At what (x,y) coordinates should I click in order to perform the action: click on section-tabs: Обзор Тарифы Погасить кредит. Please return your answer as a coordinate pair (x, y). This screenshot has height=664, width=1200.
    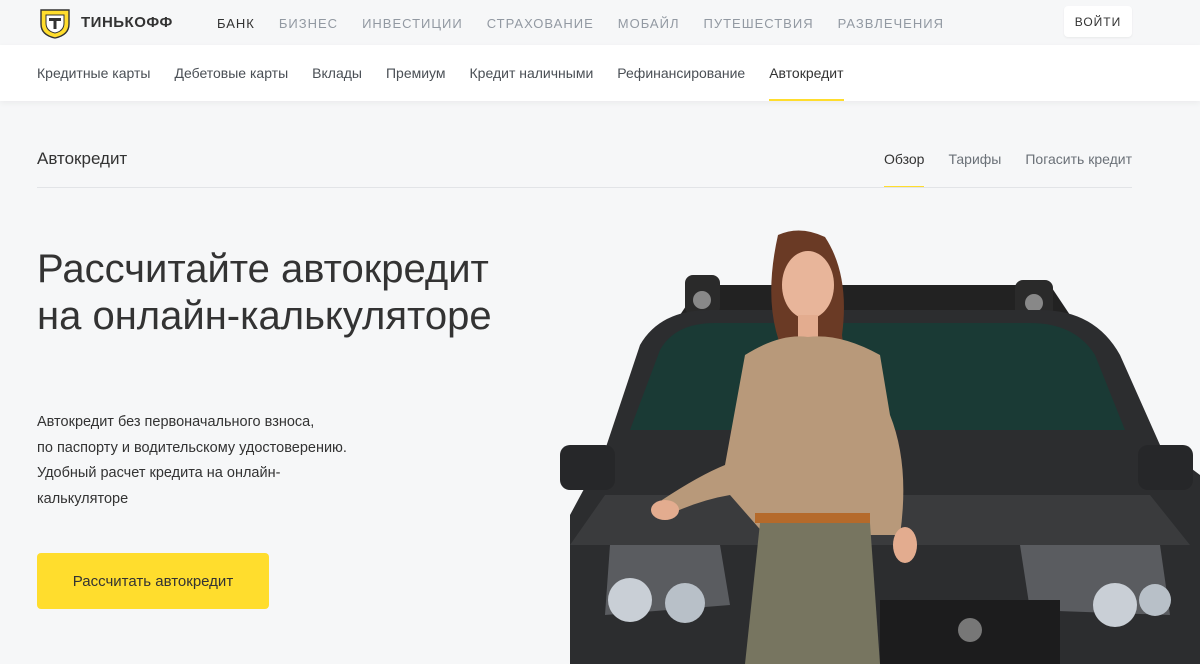
    Looking at the image, I should click on (996, 169).